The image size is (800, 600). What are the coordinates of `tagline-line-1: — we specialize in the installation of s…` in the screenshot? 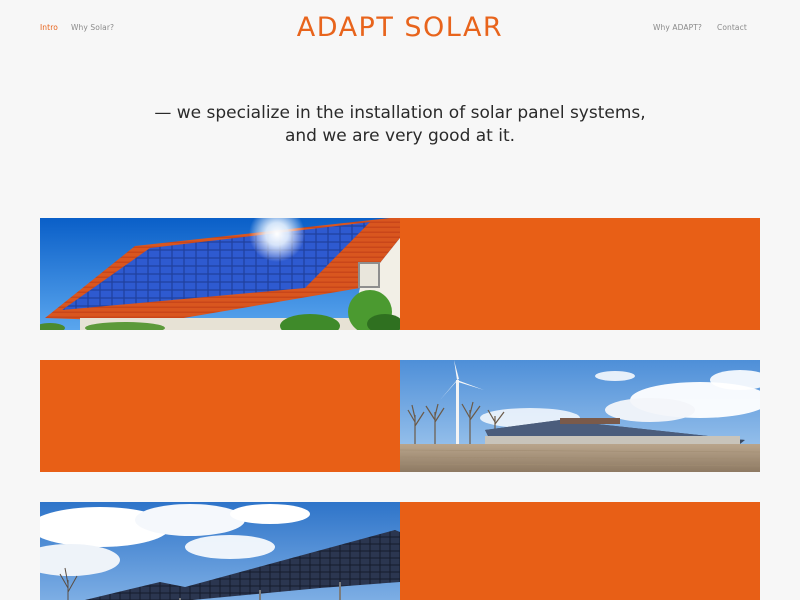 It's located at (400, 113).